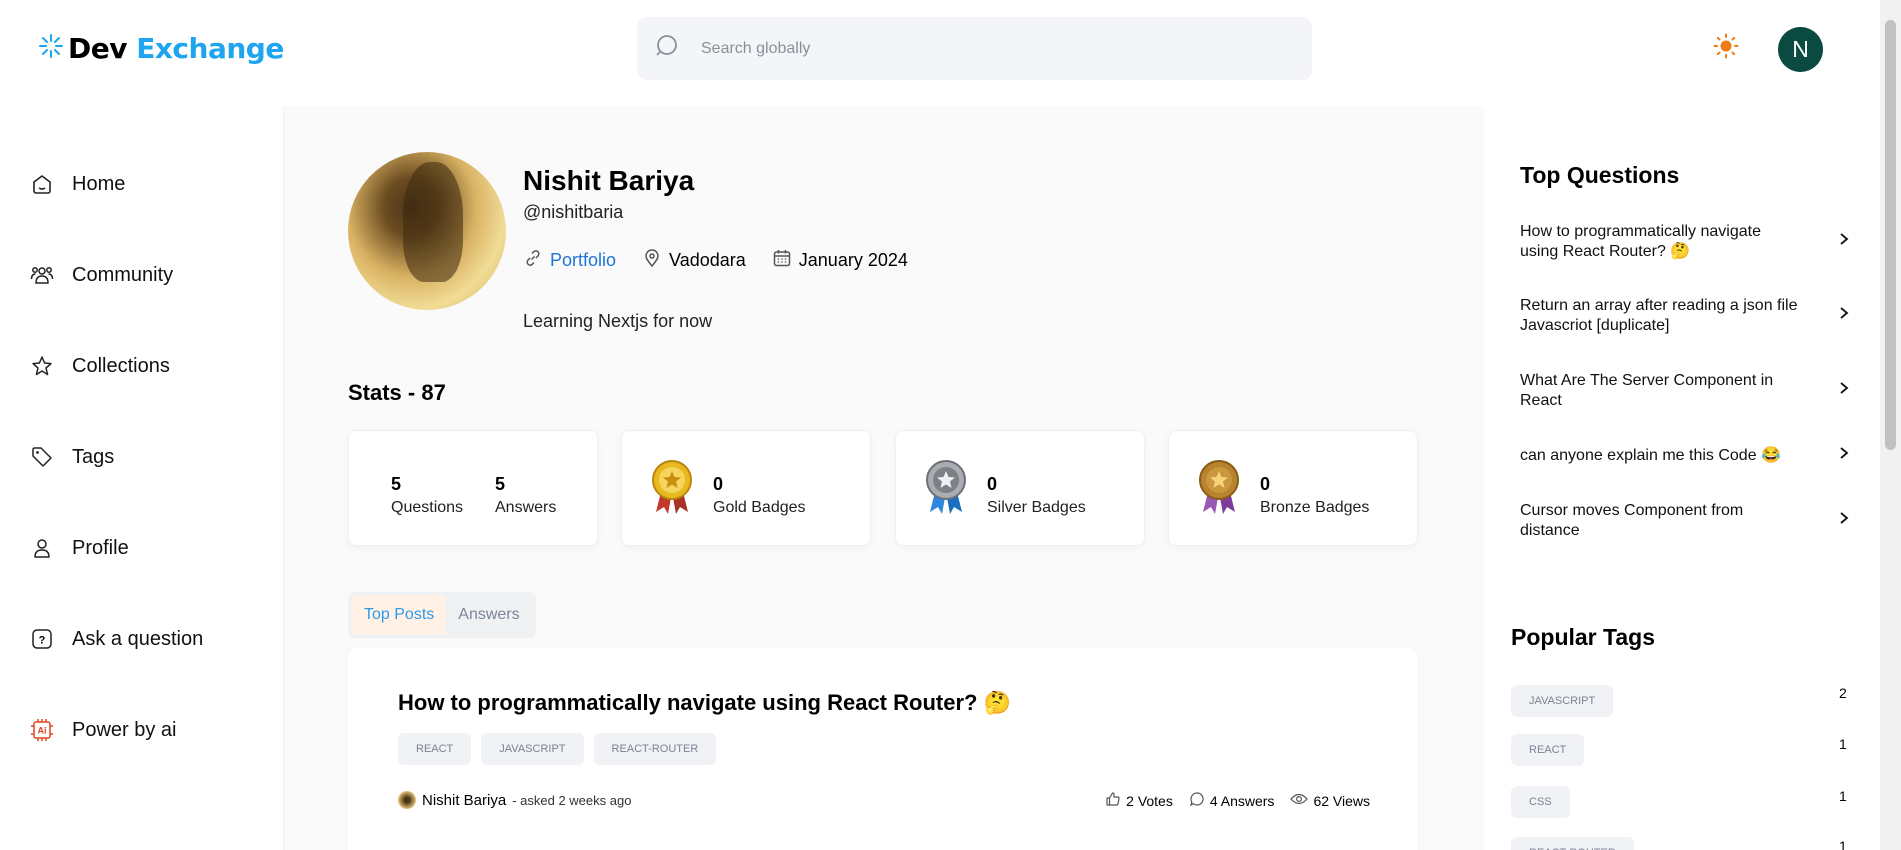 This screenshot has width=1901, height=850. I want to click on sidebar-item-ask-question: ? Ask a question, so click(116, 639).